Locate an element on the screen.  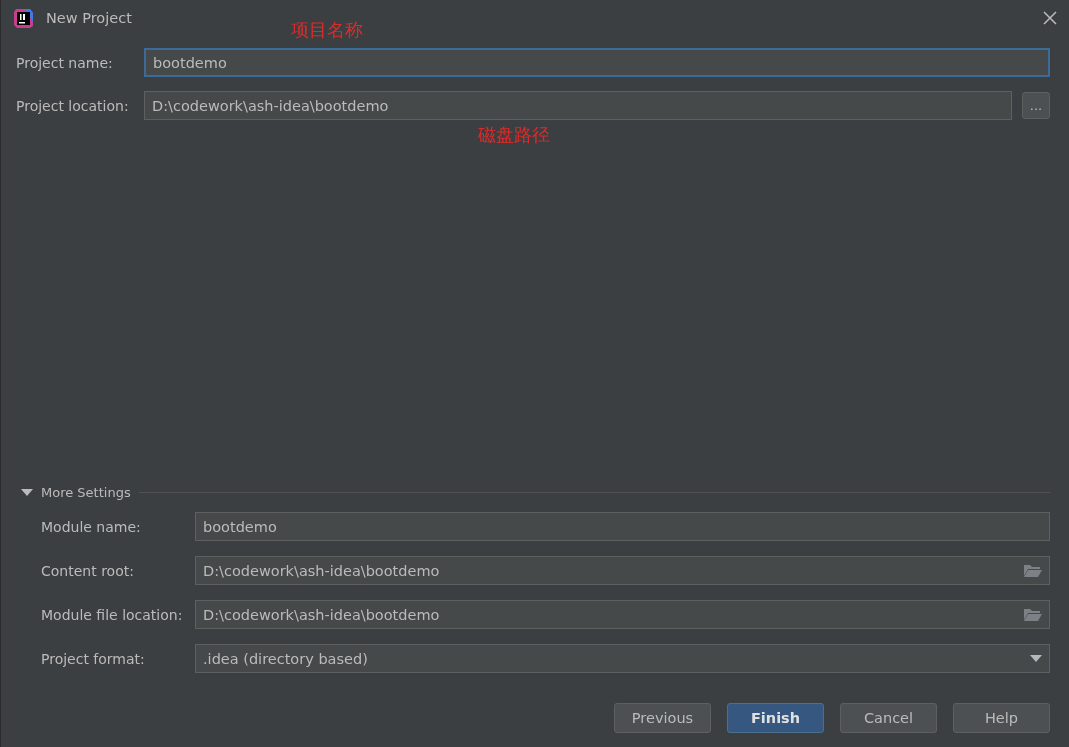
dropdown: .idea (directory based) is located at coordinates (622, 658).